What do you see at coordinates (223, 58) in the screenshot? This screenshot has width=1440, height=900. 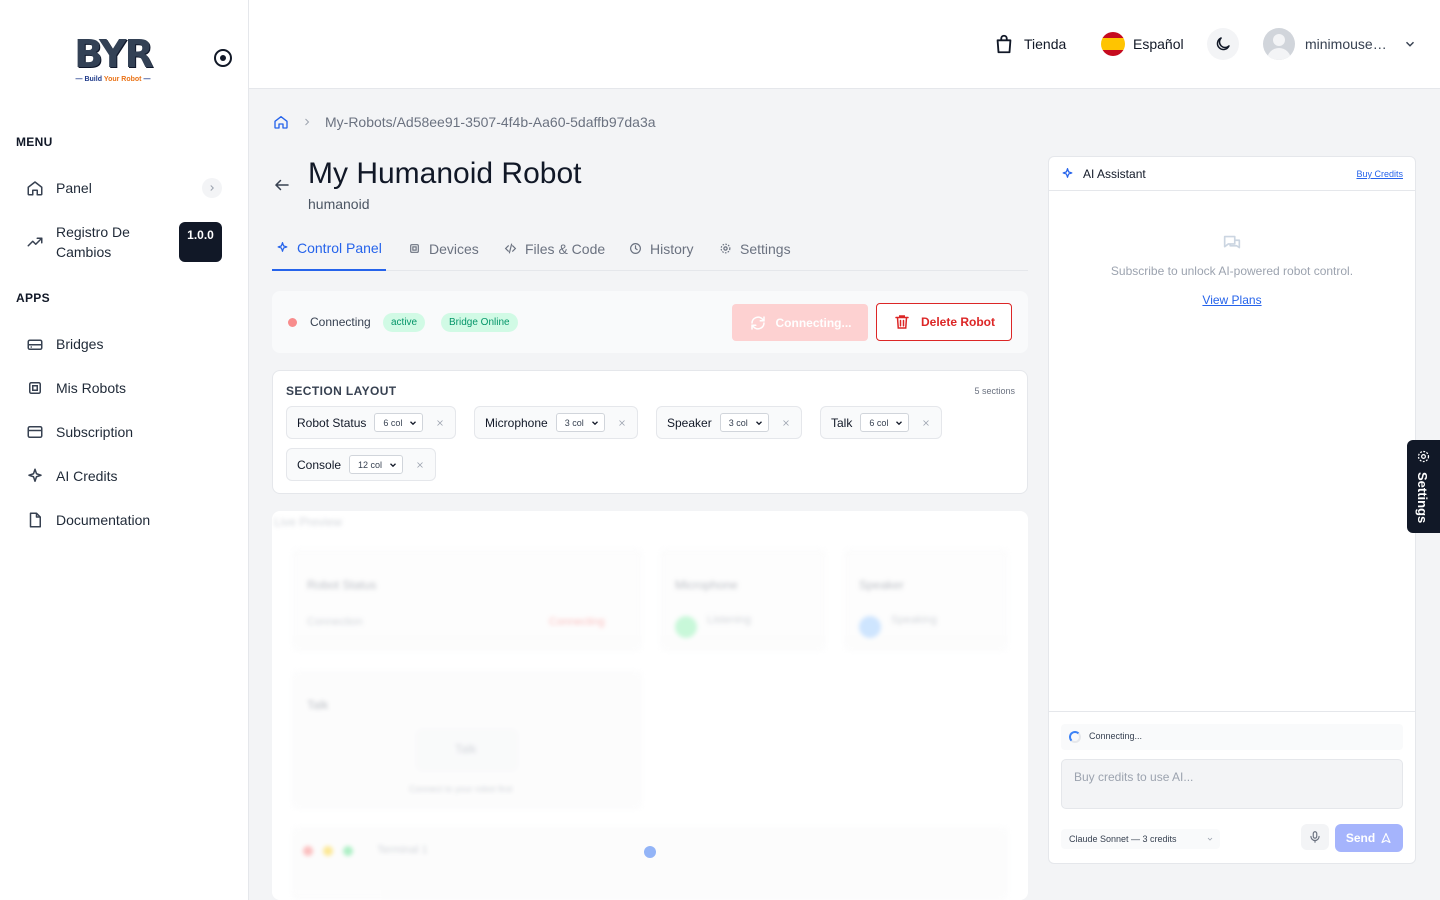 I see `sidebar-toggle-button` at bounding box center [223, 58].